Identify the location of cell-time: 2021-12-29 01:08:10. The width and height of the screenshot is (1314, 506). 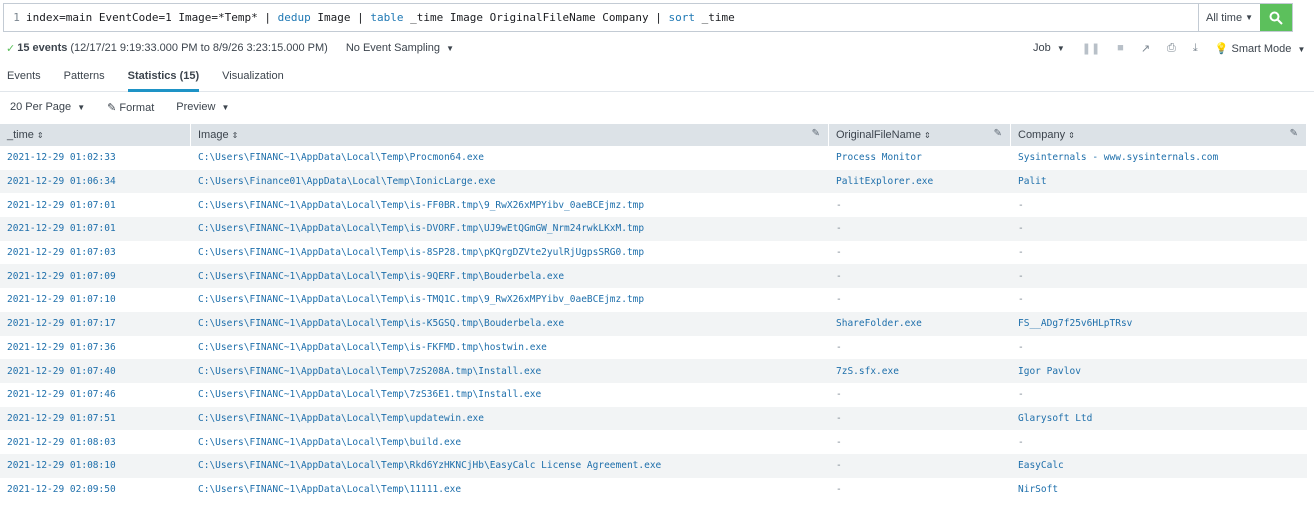
(95, 465).